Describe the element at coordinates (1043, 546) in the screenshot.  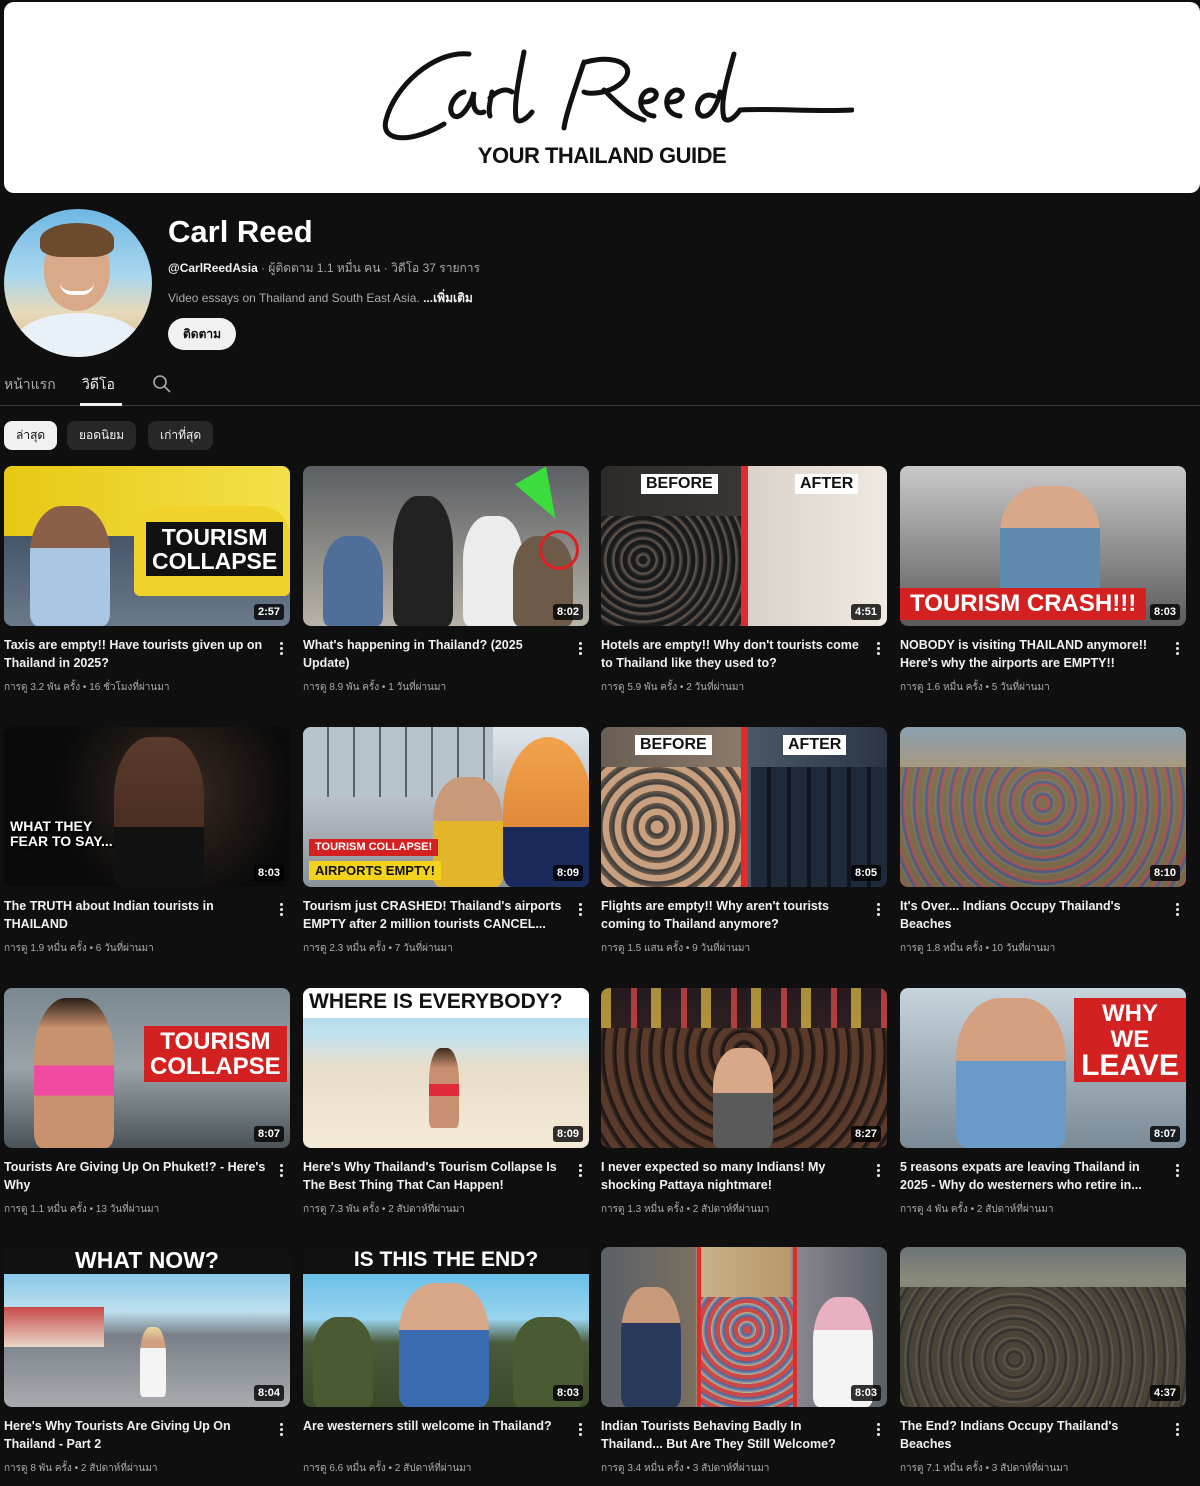
I see `video-thumbnail: TOURISM CRASH!!! 8:03` at that location.